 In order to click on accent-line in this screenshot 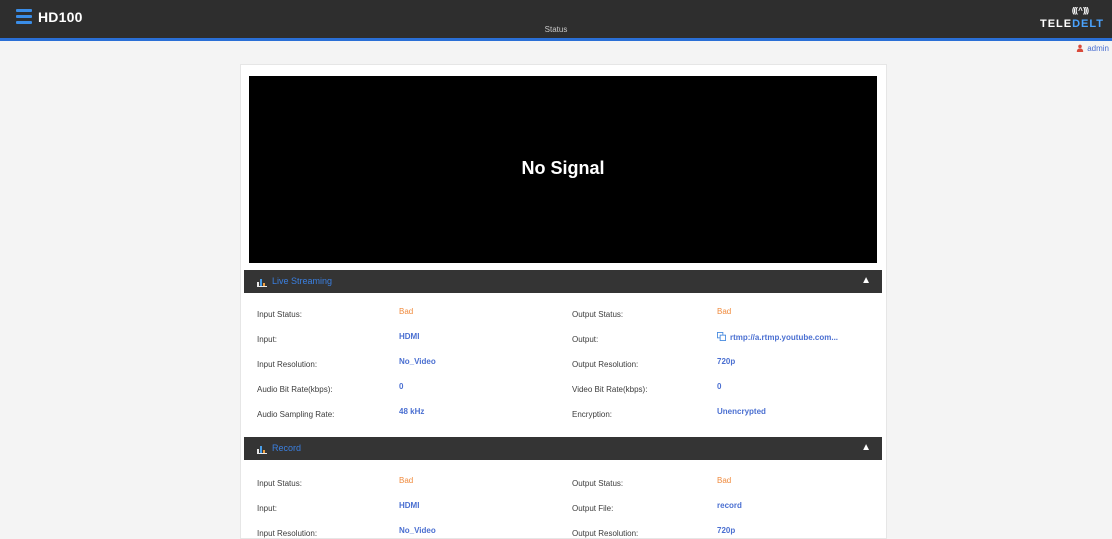, I will do `click(556, 39)`.